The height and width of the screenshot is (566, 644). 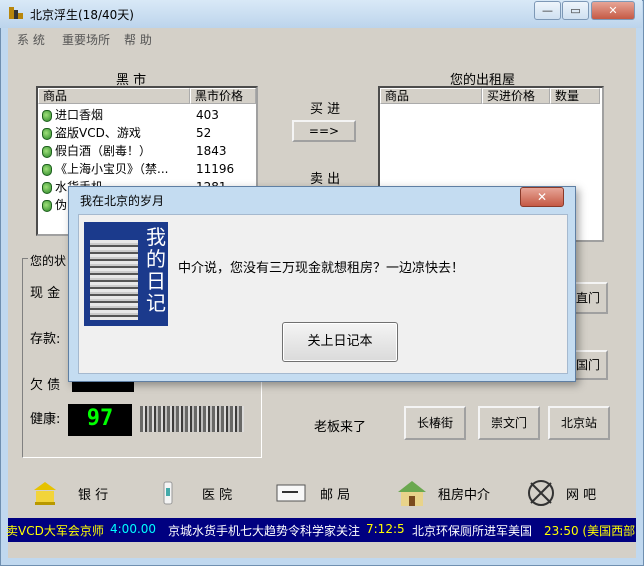 What do you see at coordinates (223, 96) in the screenshot?
I see `column-header-black-price: 黑市价格` at bounding box center [223, 96].